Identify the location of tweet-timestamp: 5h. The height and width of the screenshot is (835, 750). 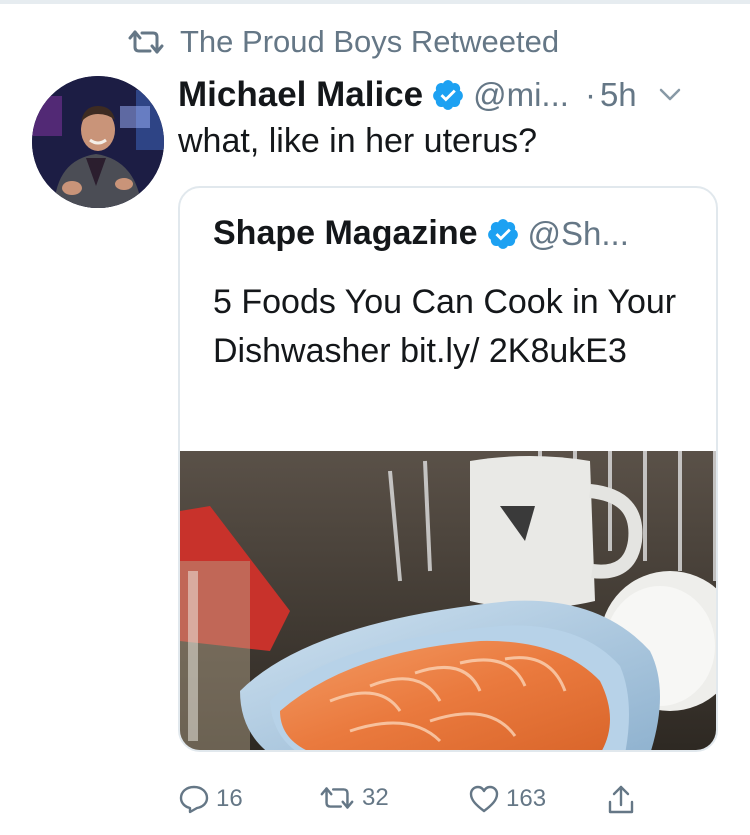
(618, 95).